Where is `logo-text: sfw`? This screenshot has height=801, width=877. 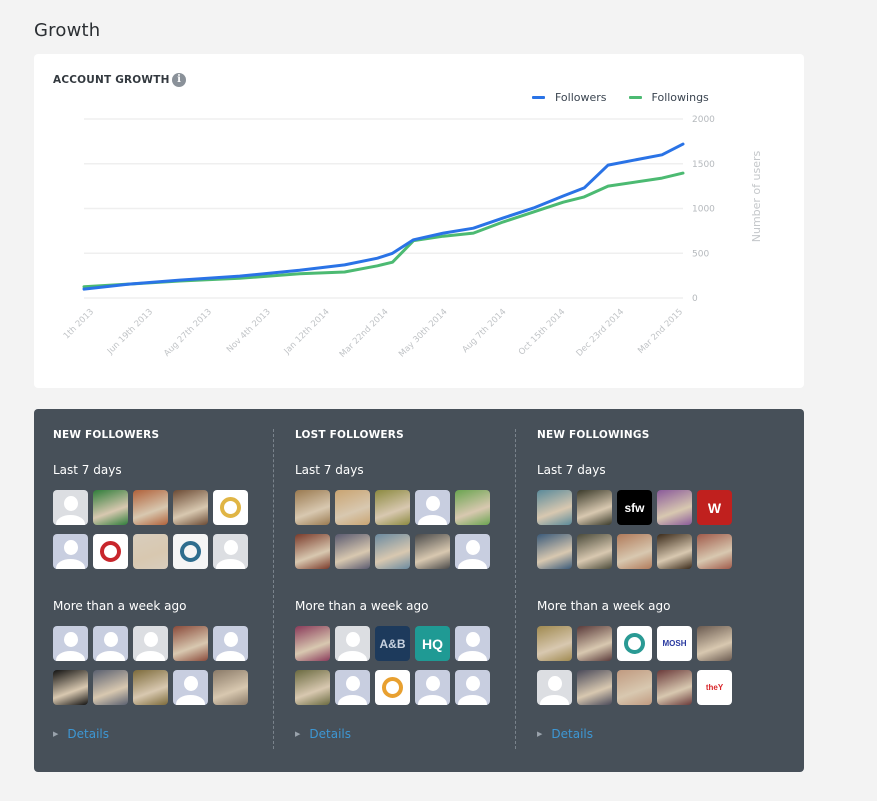
logo-text: sfw is located at coordinates (634, 507).